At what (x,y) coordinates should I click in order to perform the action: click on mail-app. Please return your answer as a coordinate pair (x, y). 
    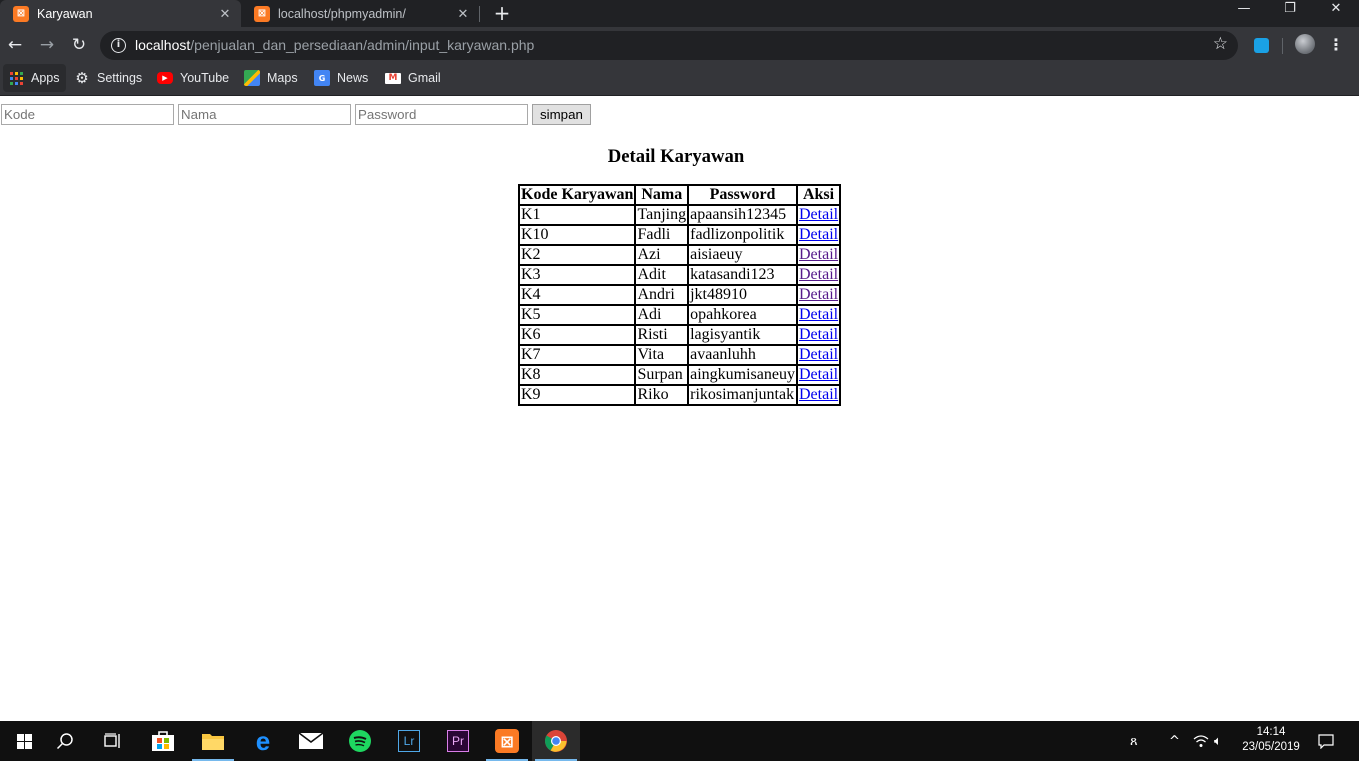
    Looking at the image, I should click on (311, 741).